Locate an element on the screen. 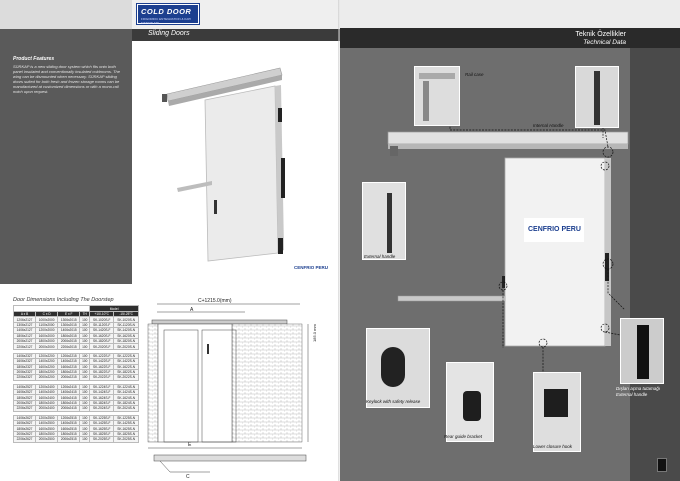 The height and width of the screenshot is (481, 680). table-cell: 1806x2627 is located at coordinates (24, 428).